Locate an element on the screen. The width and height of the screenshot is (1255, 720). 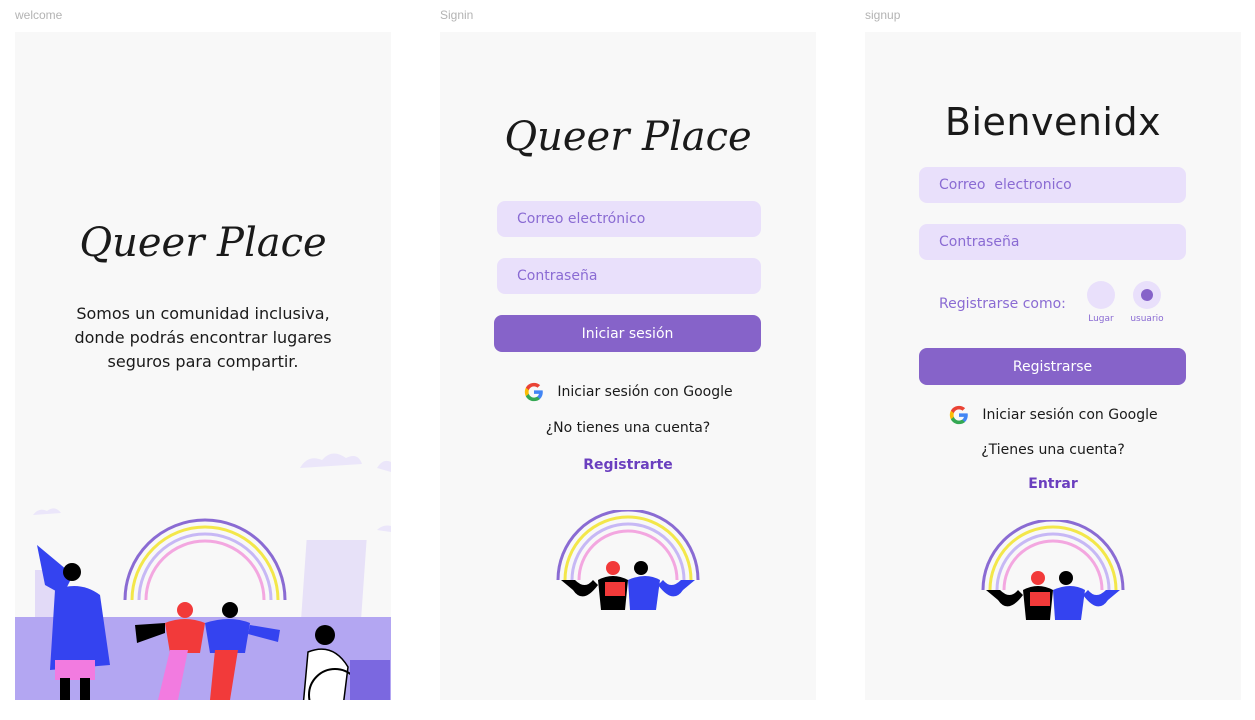
radio-selected-dot is located at coordinates (1147, 295).